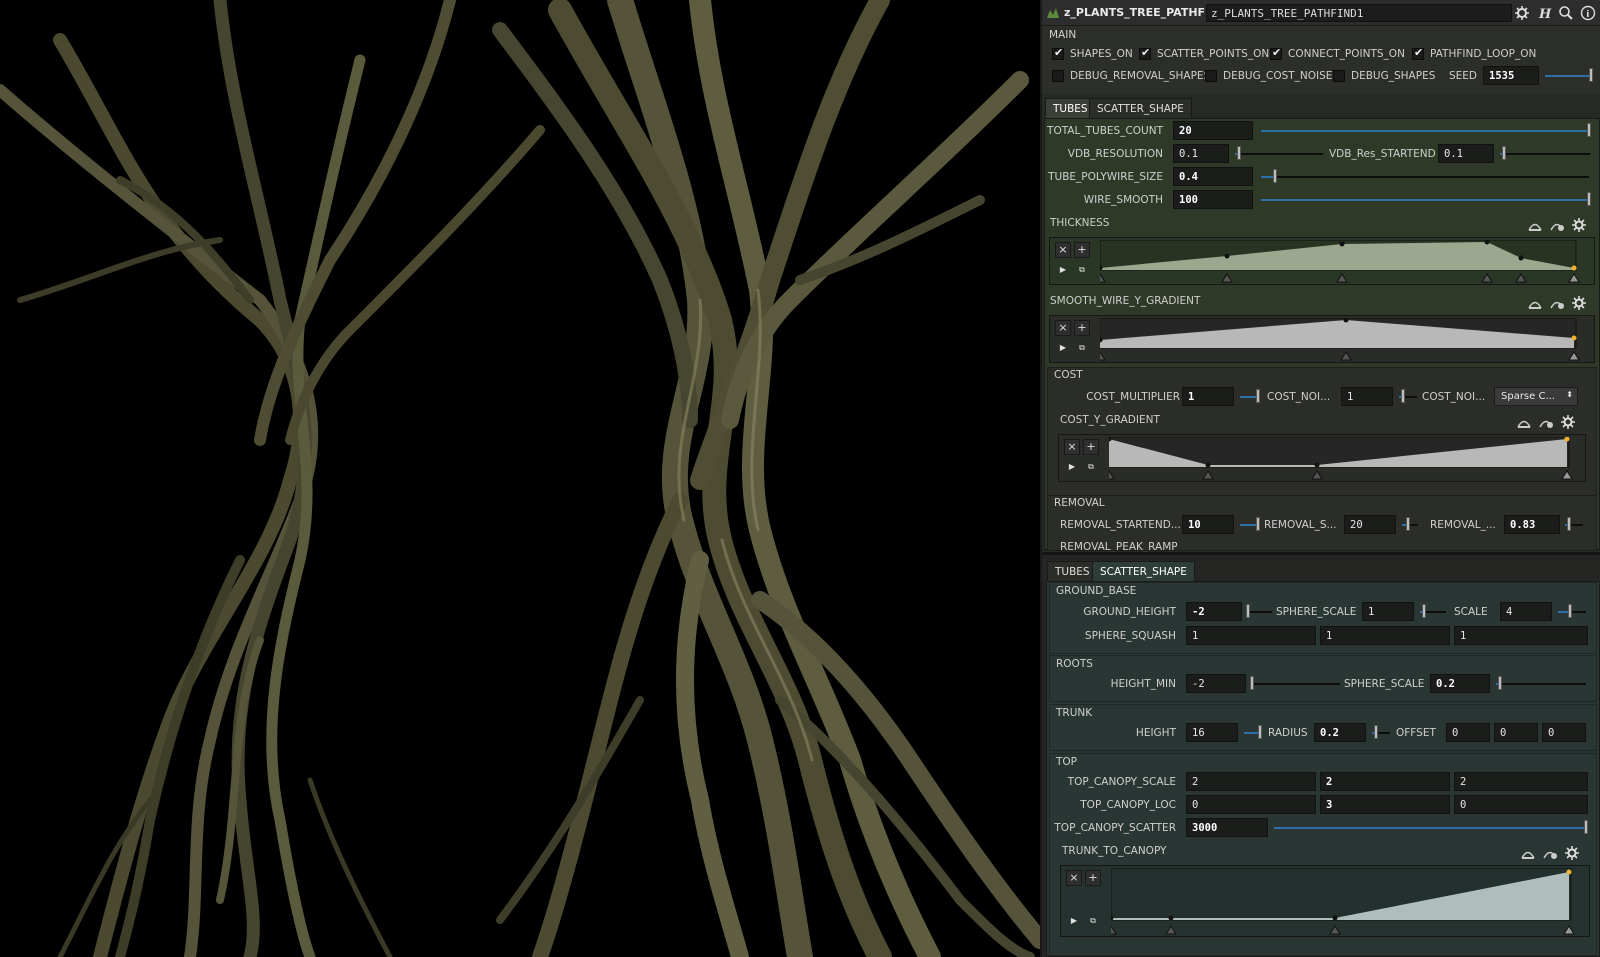  Describe the element at coordinates (1521, 781) in the screenshot. I see `top-canopy-scale-z-field: 2` at that location.